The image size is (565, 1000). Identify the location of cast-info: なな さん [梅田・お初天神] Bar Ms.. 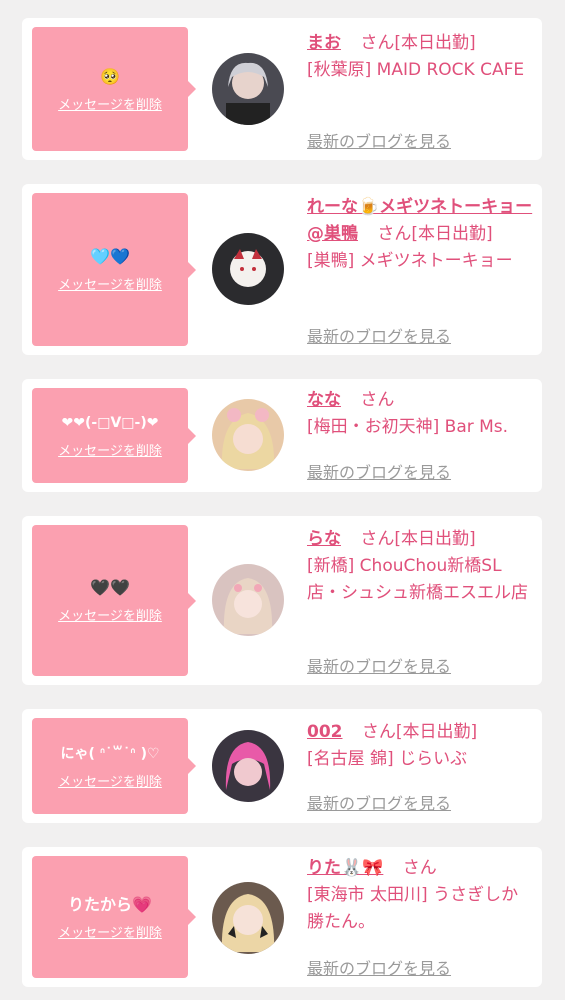
(421, 414).